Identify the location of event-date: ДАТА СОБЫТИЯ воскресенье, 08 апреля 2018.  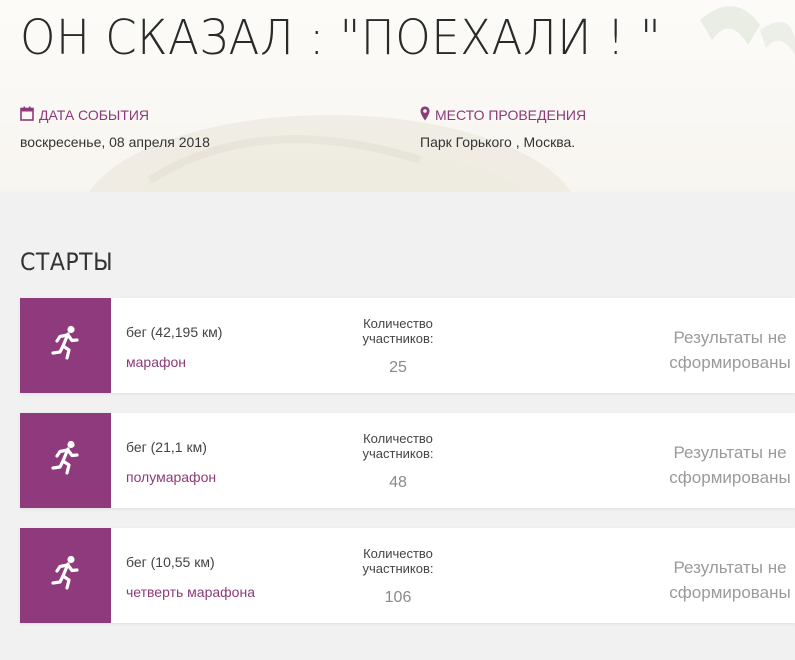
(115, 128).